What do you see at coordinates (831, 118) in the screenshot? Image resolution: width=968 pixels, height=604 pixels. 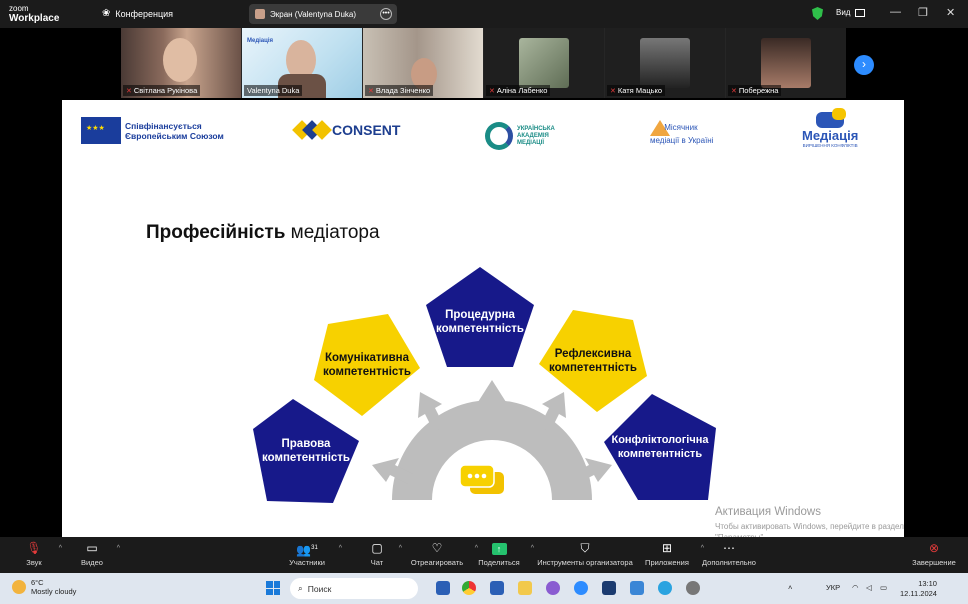 I see `speech-bubbles-icon` at bounding box center [831, 118].